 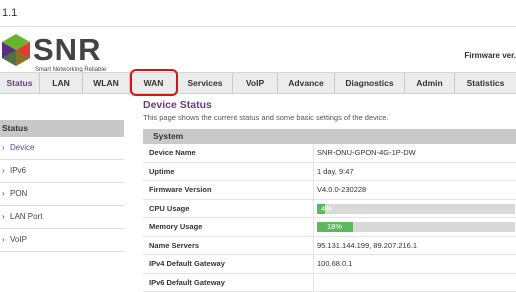 I want to click on row-value: 1 day, 9:47, so click(x=335, y=171).